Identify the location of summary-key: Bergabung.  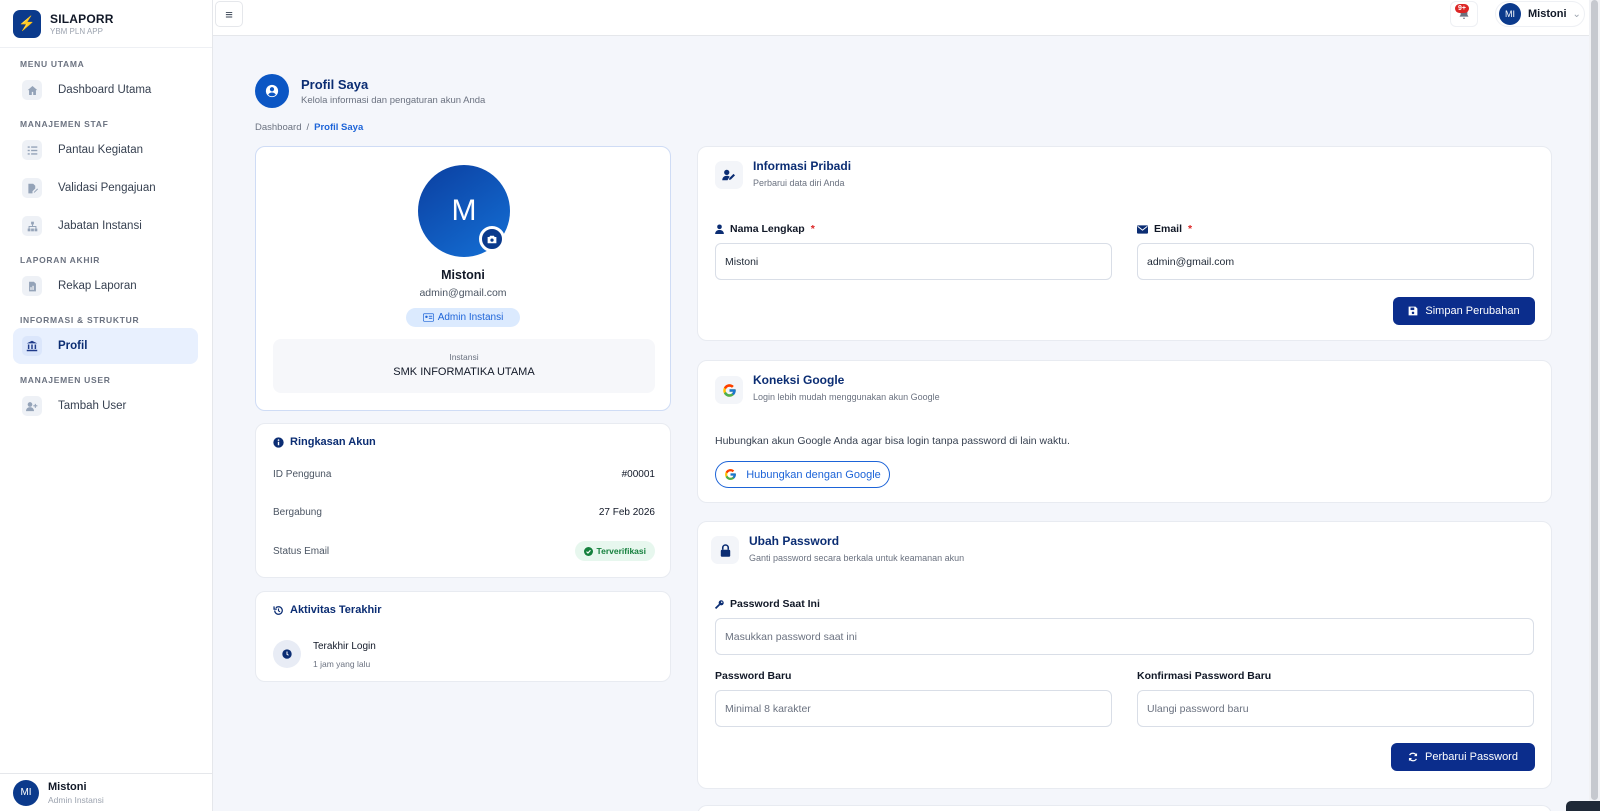
(297, 512).